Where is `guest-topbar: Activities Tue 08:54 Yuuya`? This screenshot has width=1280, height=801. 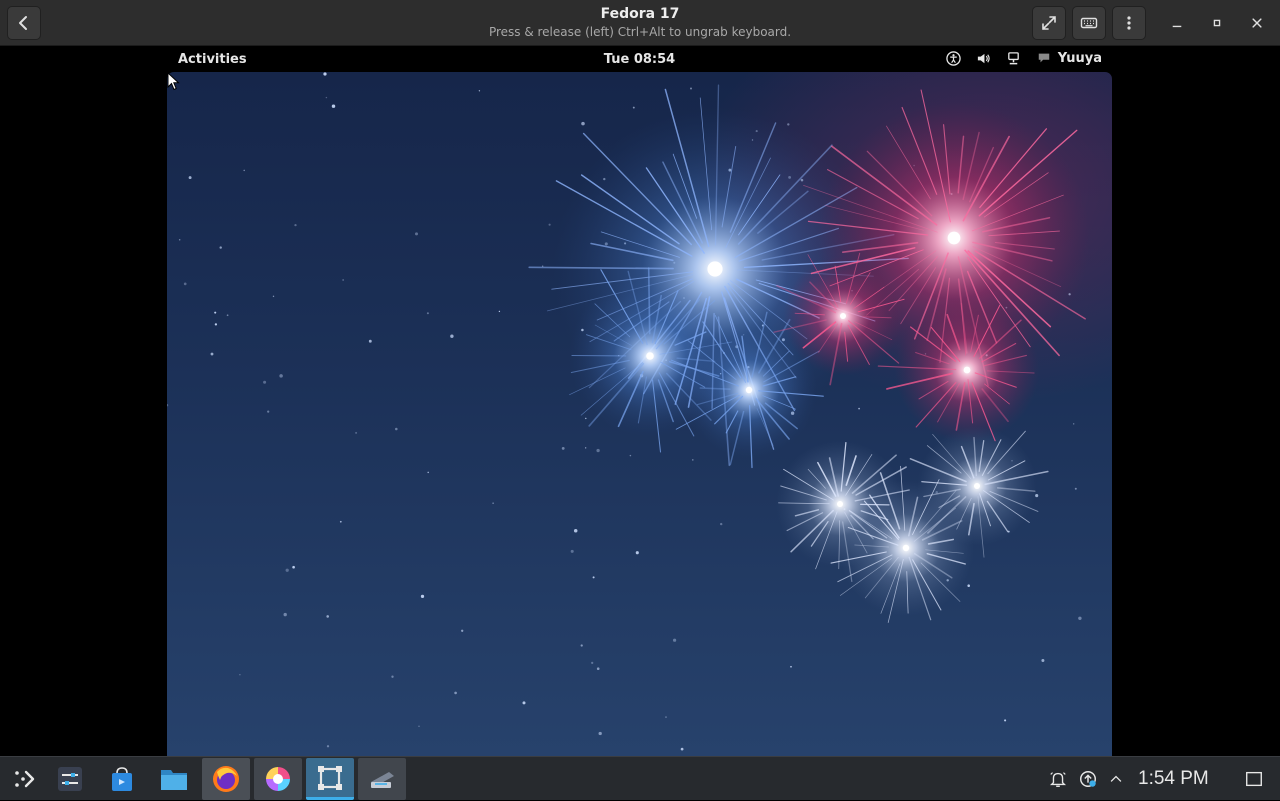
guest-topbar: Activities Tue 08:54 Yuuya is located at coordinates (639, 59).